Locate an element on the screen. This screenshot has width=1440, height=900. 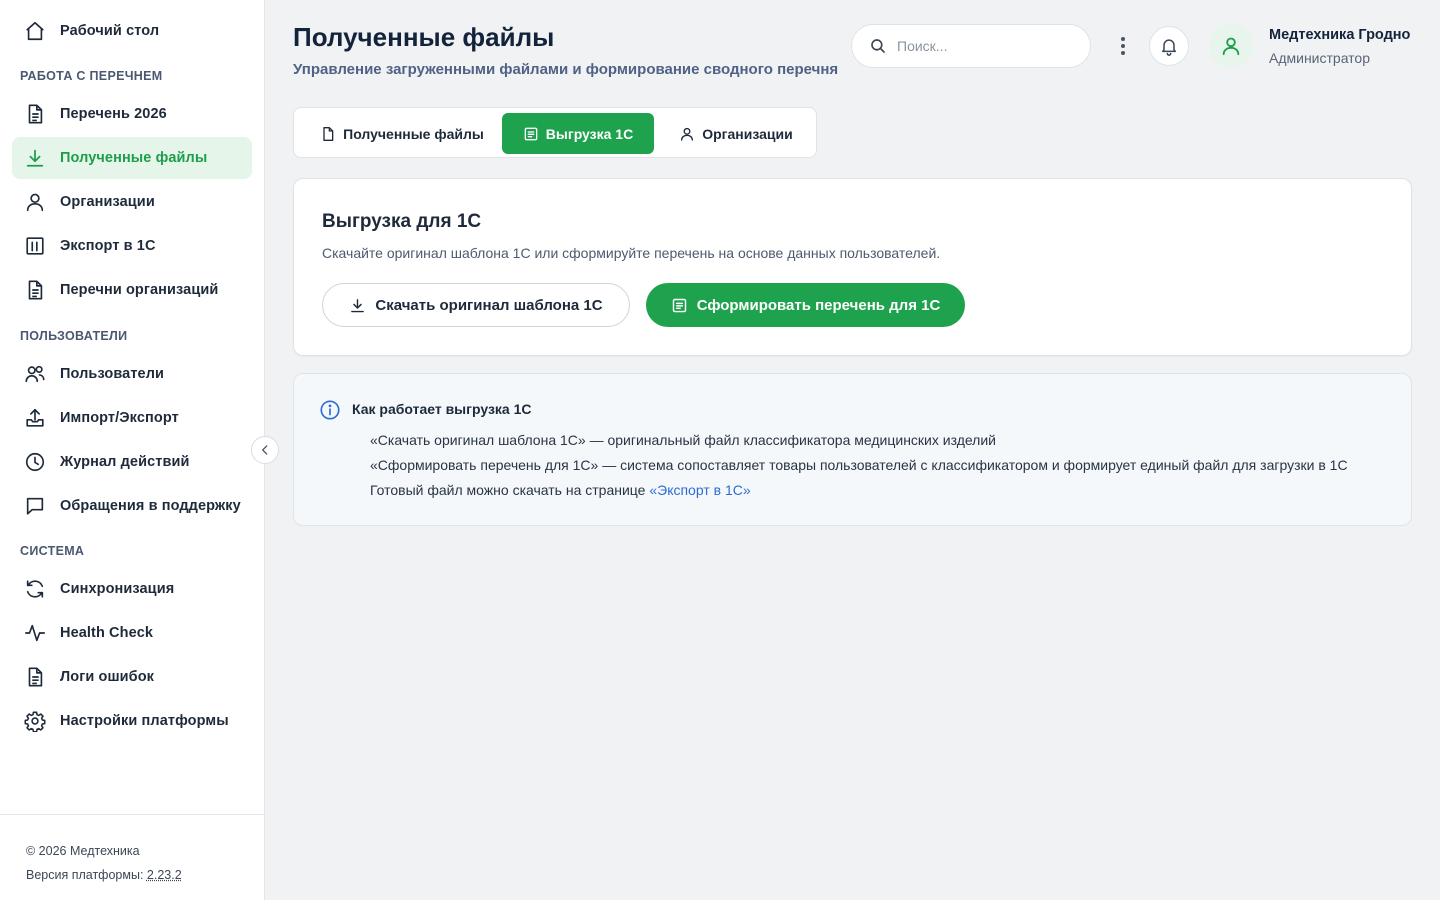
sidebar-item-export-1c: Экспорт в 1С is located at coordinates (132, 246).